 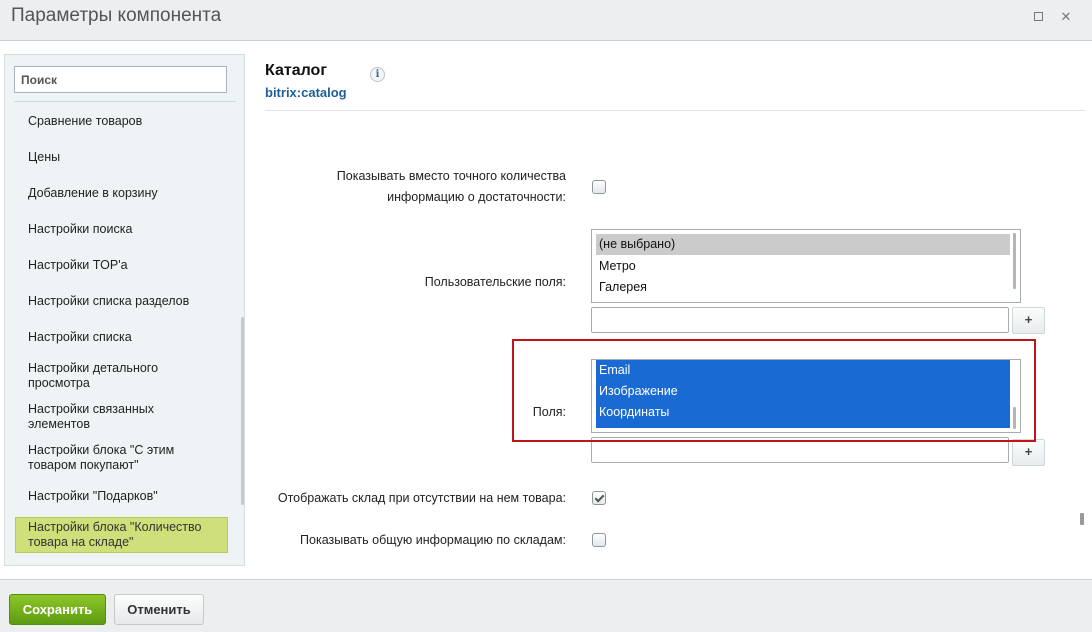 What do you see at coordinates (433, 540) in the screenshot?
I see `general-store-info-label: Показывать общую информацию по складам:` at bounding box center [433, 540].